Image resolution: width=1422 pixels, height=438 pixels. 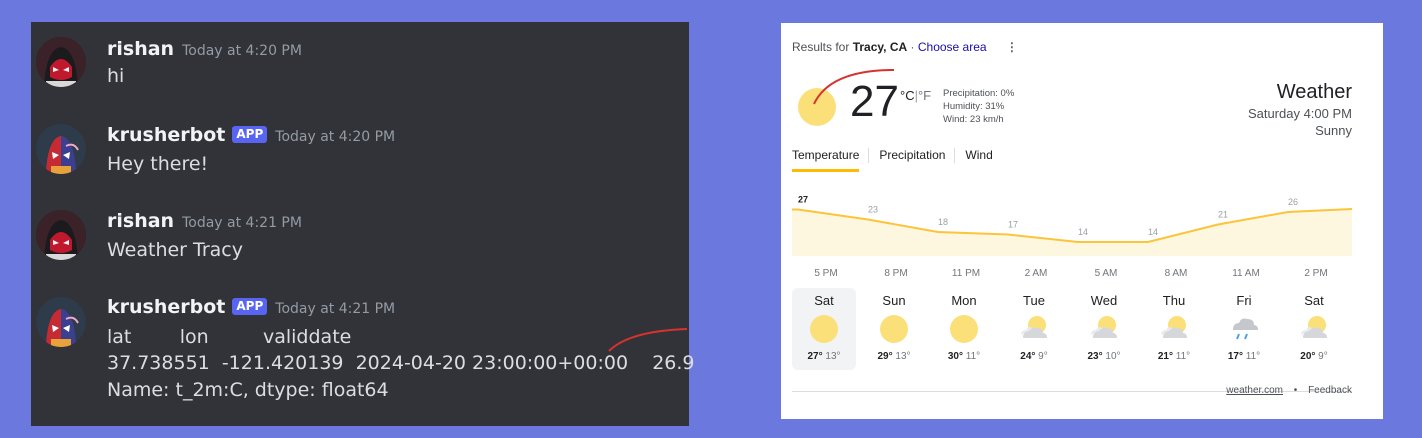 I want to click on forecast-day-thu: Thu 21° 11°, so click(x=1174, y=329).